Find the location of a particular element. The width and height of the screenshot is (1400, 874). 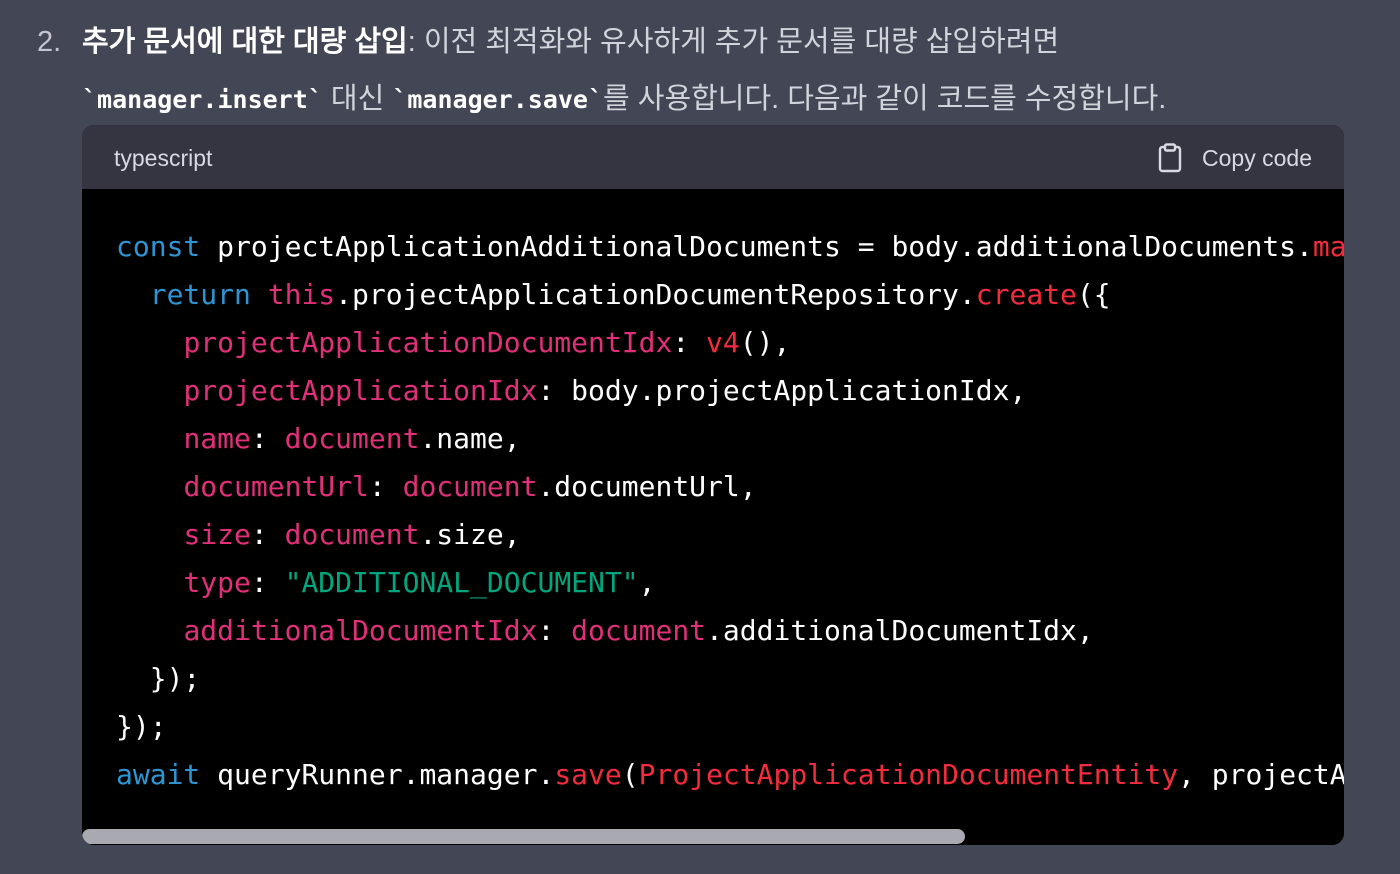

code-token: , projectAp is located at coordinates (1261, 774).